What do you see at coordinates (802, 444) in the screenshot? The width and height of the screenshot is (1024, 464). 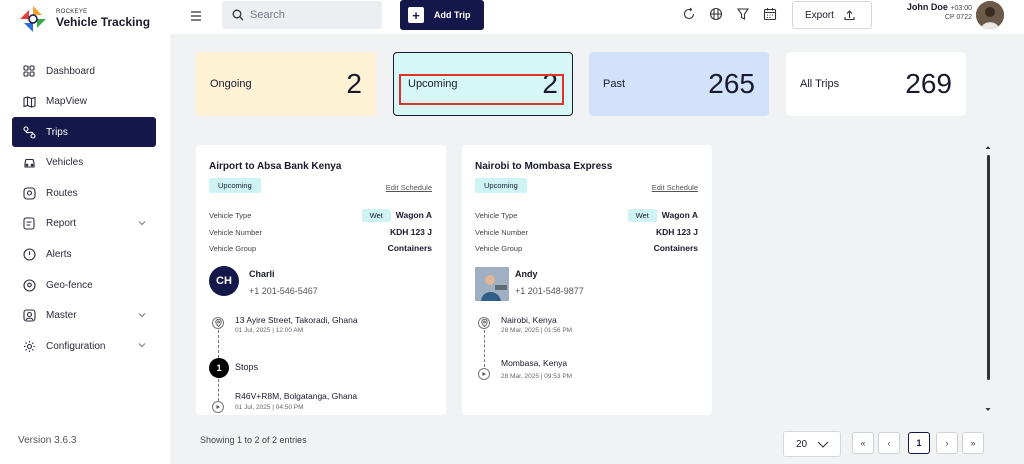 I see `per-page-value: 20` at bounding box center [802, 444].